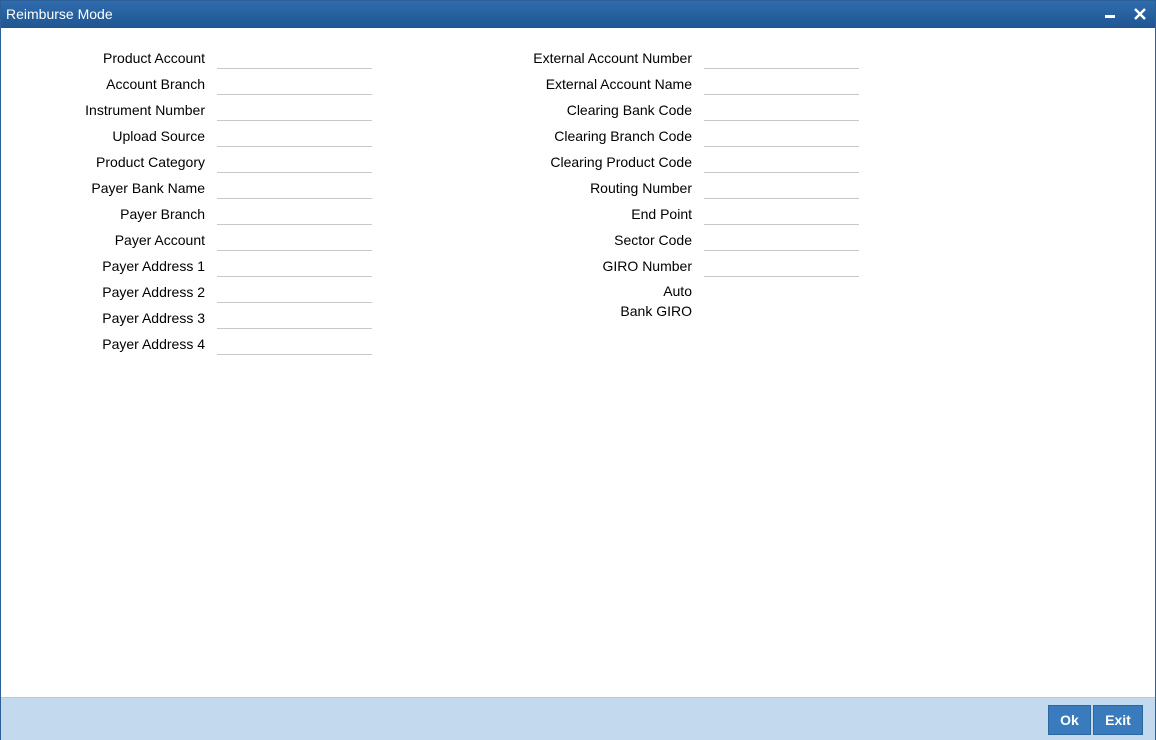 The width and height of the screenshot is (1156, 740). Describe the element at coordinates (612, 58) in the screenshot. I see `right-field-label: External Account Number` at that location.